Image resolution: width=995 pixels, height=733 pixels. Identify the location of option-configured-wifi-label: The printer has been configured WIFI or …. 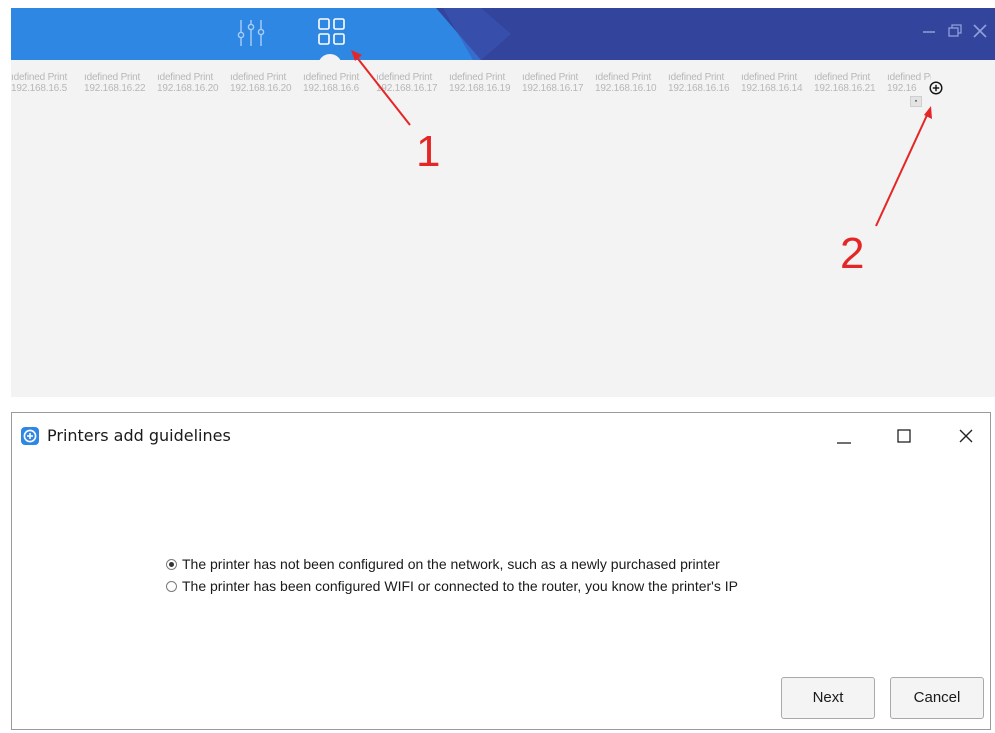
(460, 586).